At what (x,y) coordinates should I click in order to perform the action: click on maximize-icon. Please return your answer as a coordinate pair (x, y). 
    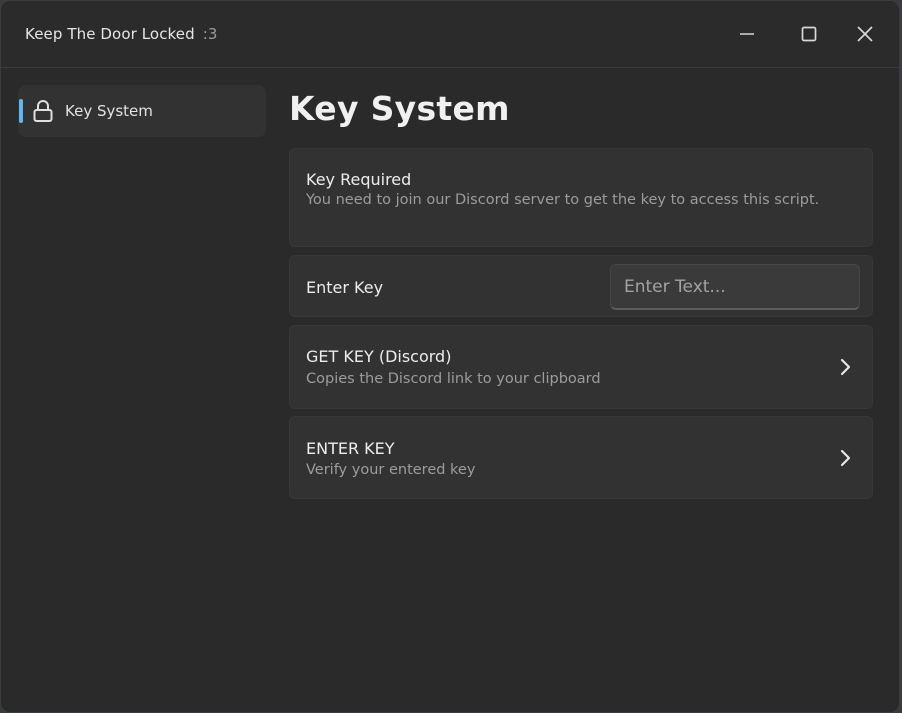
    Looking at the image, I should click on (809, 34).